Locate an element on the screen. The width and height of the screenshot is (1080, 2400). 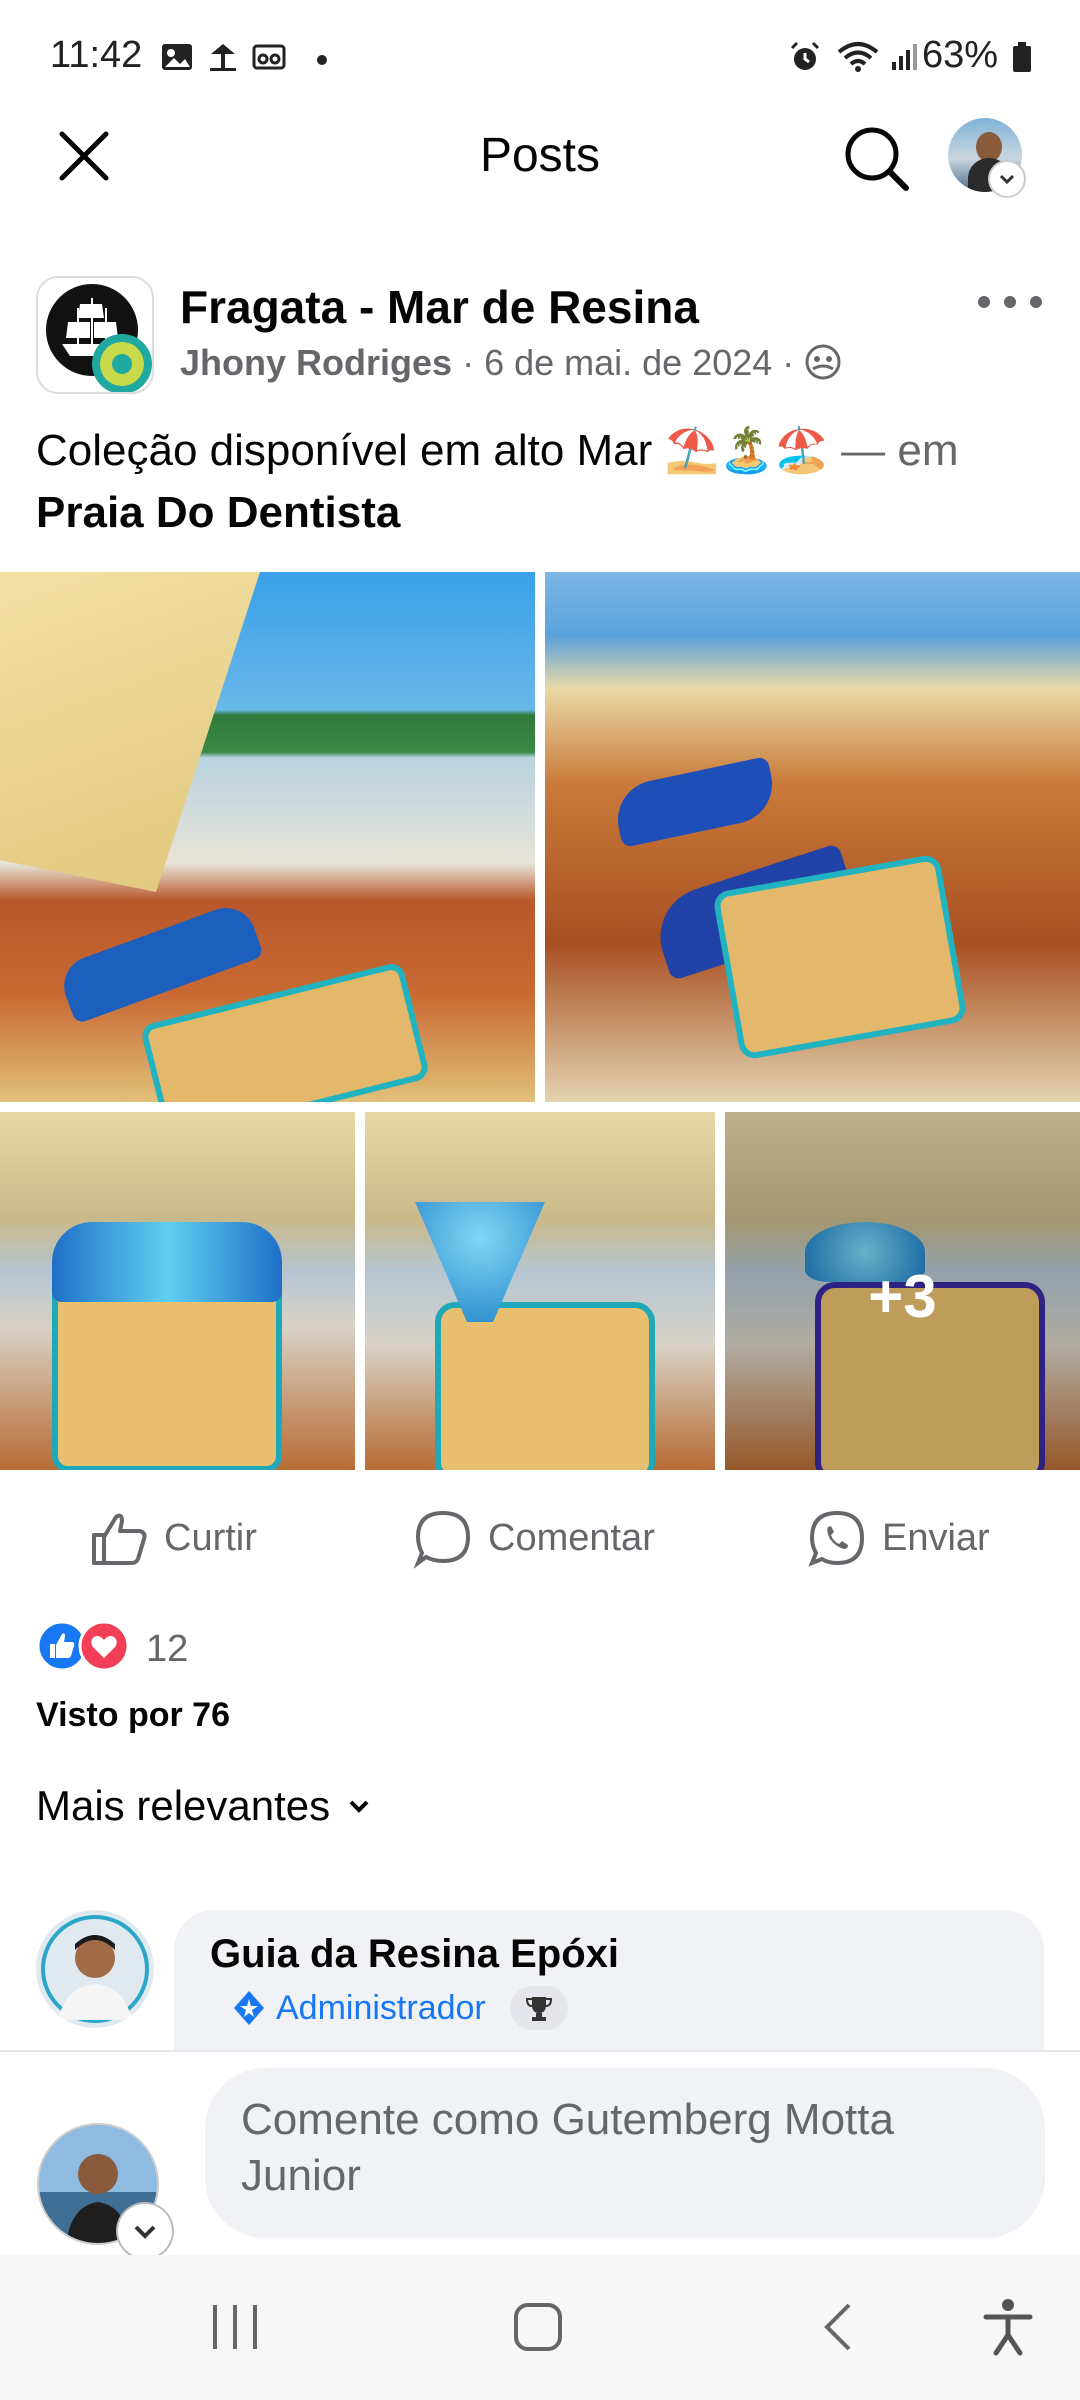
comment-sort-dropdown: Mais relevantes is located at coordinates (205, 1806).